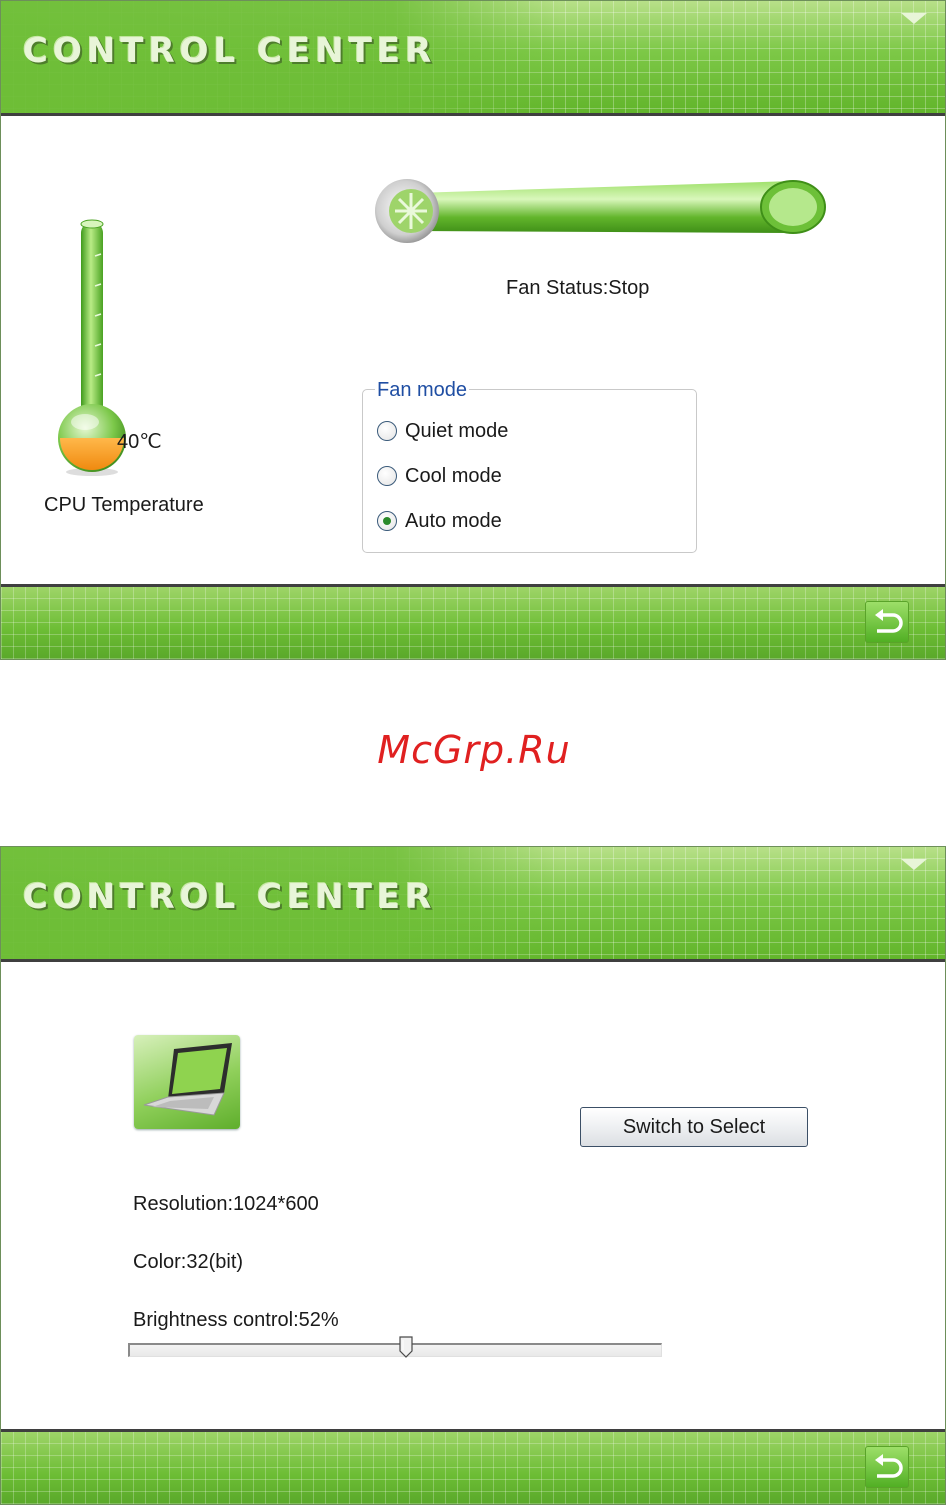  I want to click on laptop-icon-tile, so click(187, 1082).